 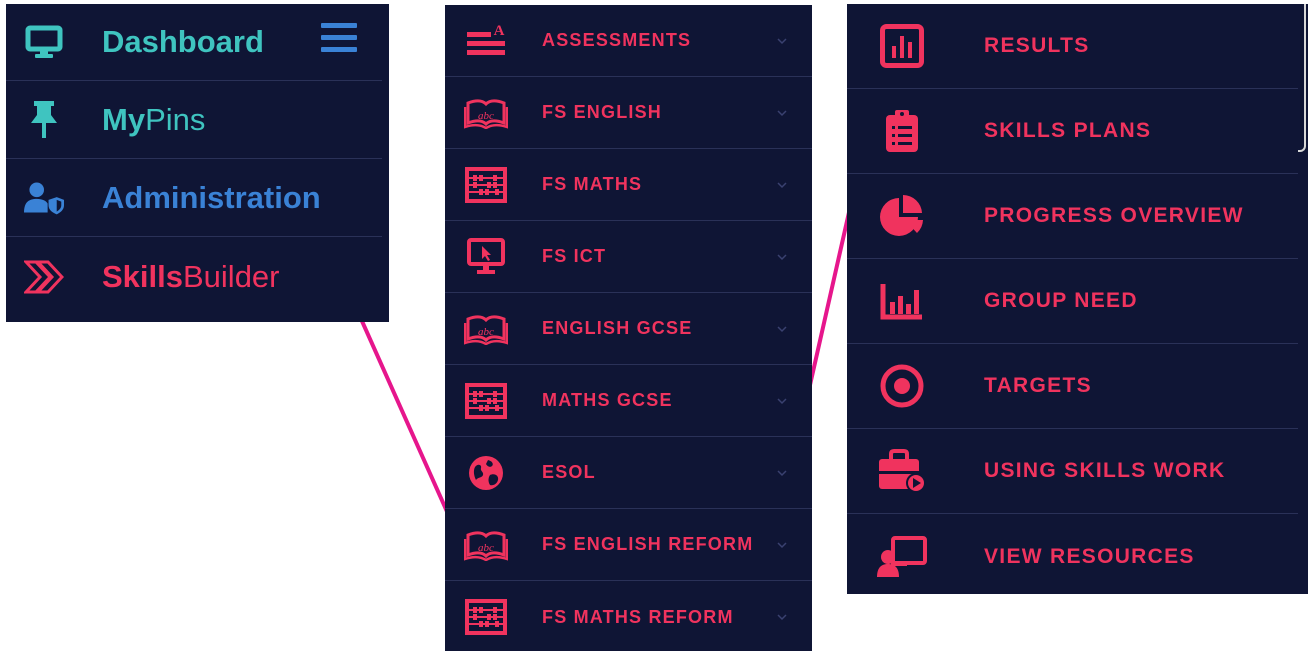 What do you see at coordinates (183, 41) in the screenshot?
I see `nav-item-label: Dashboard` at bounding box center [183, 41].